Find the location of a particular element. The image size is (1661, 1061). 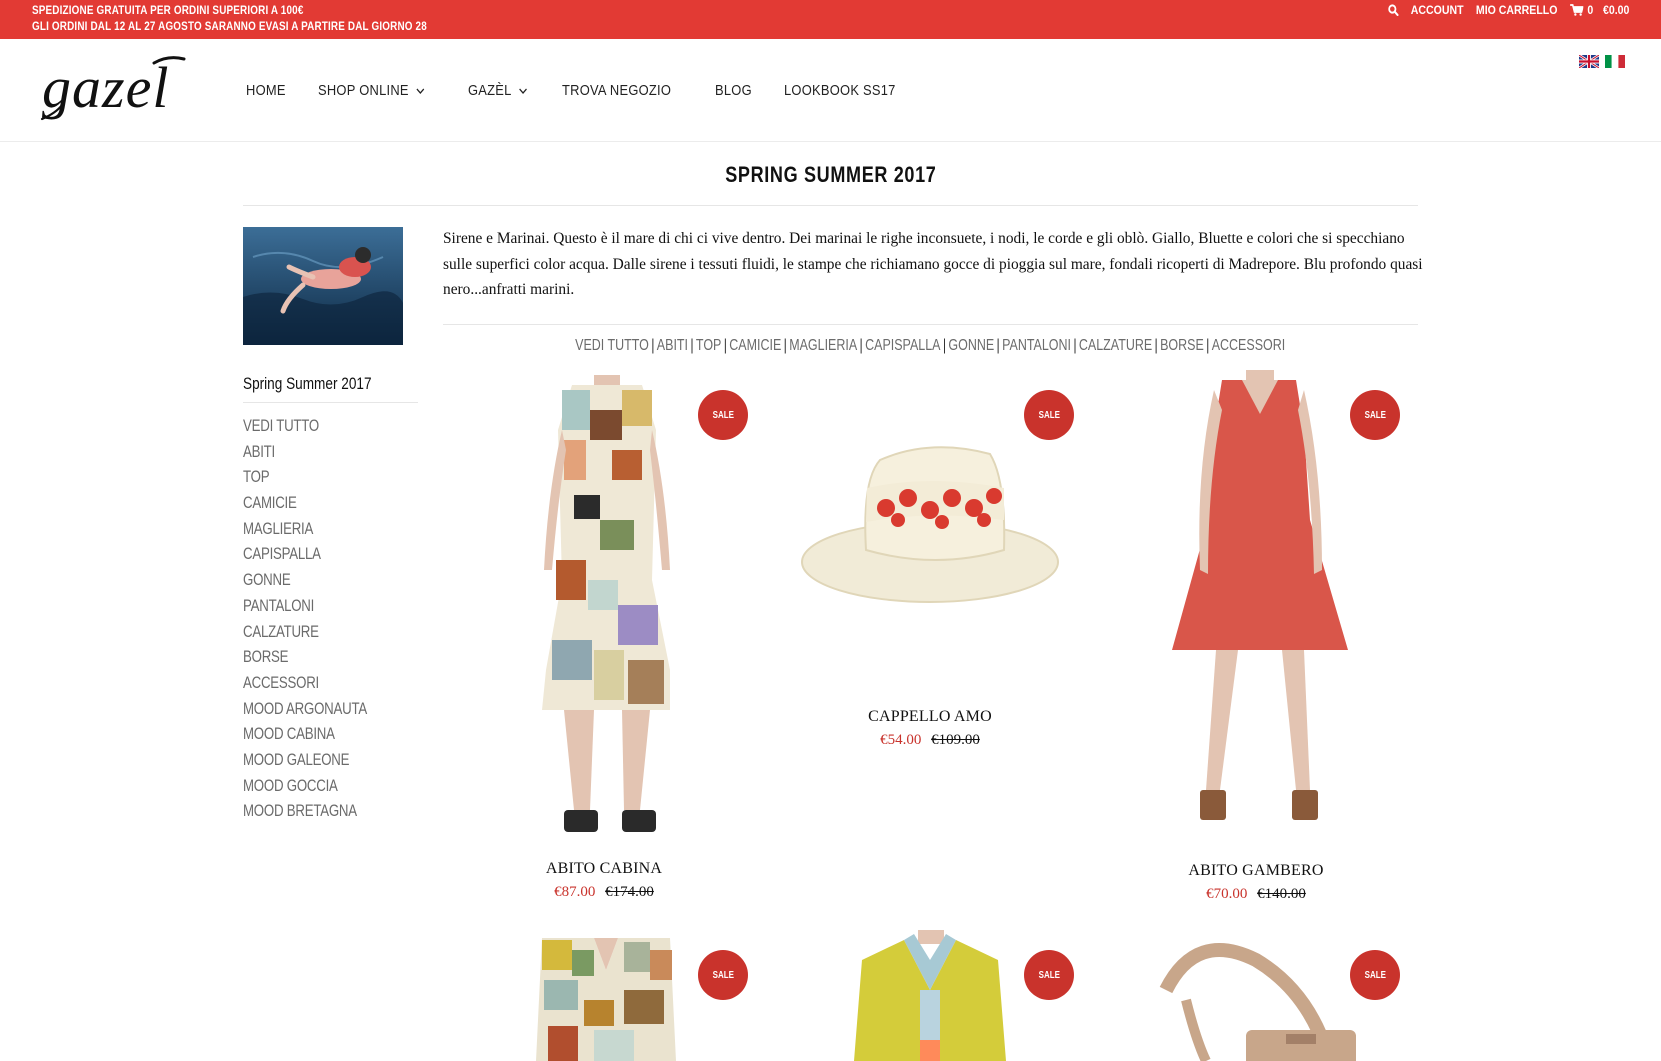

product-card-cappello-amo: SALE CAPPELLO AMO €54.00 €109.00 is located at coordinates (930, 570).